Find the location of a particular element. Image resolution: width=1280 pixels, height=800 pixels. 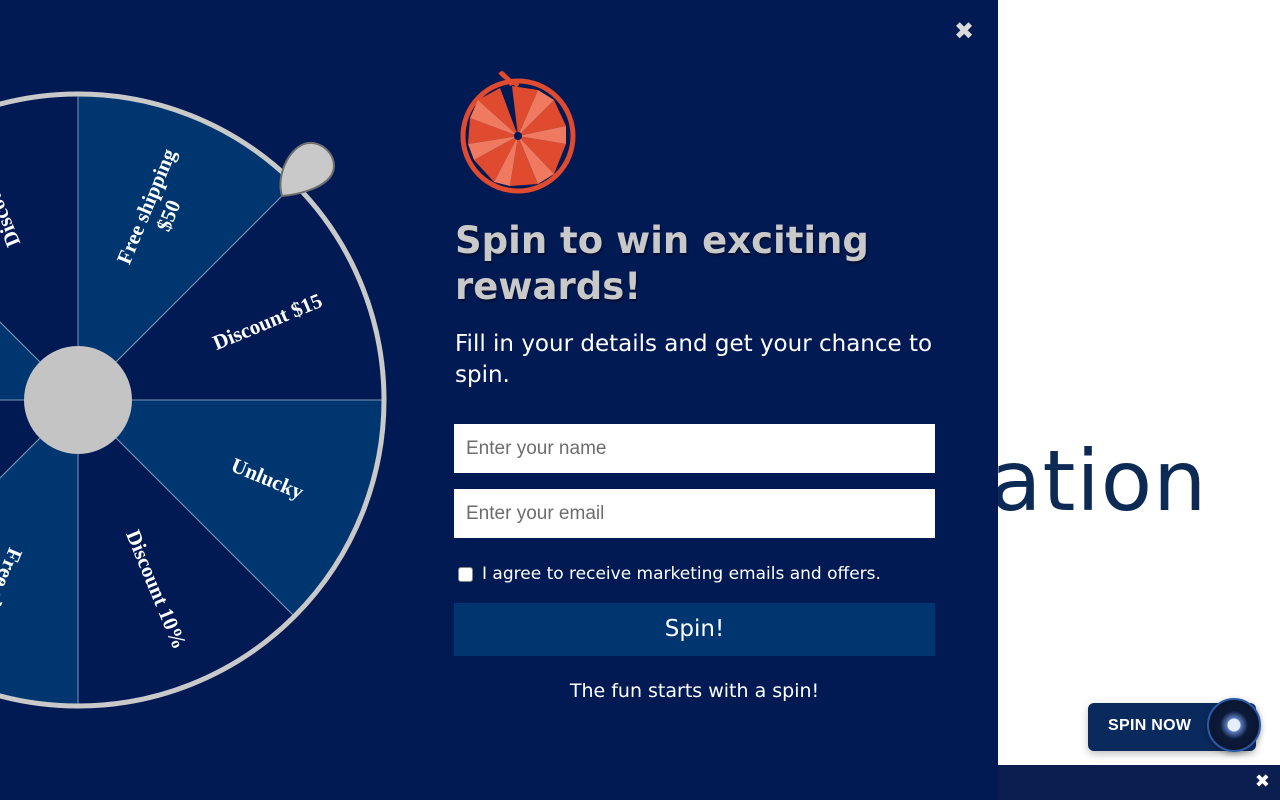

bottom-bar: ✖ is located at coordinates (1139, 782).